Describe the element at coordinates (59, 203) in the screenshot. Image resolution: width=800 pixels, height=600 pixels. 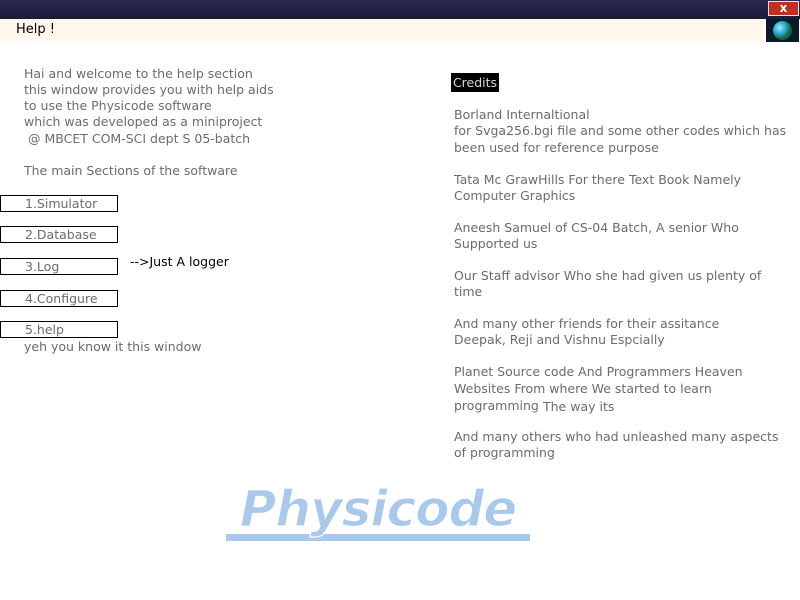
I see `simulator-button: 1.Simulator` at that location.